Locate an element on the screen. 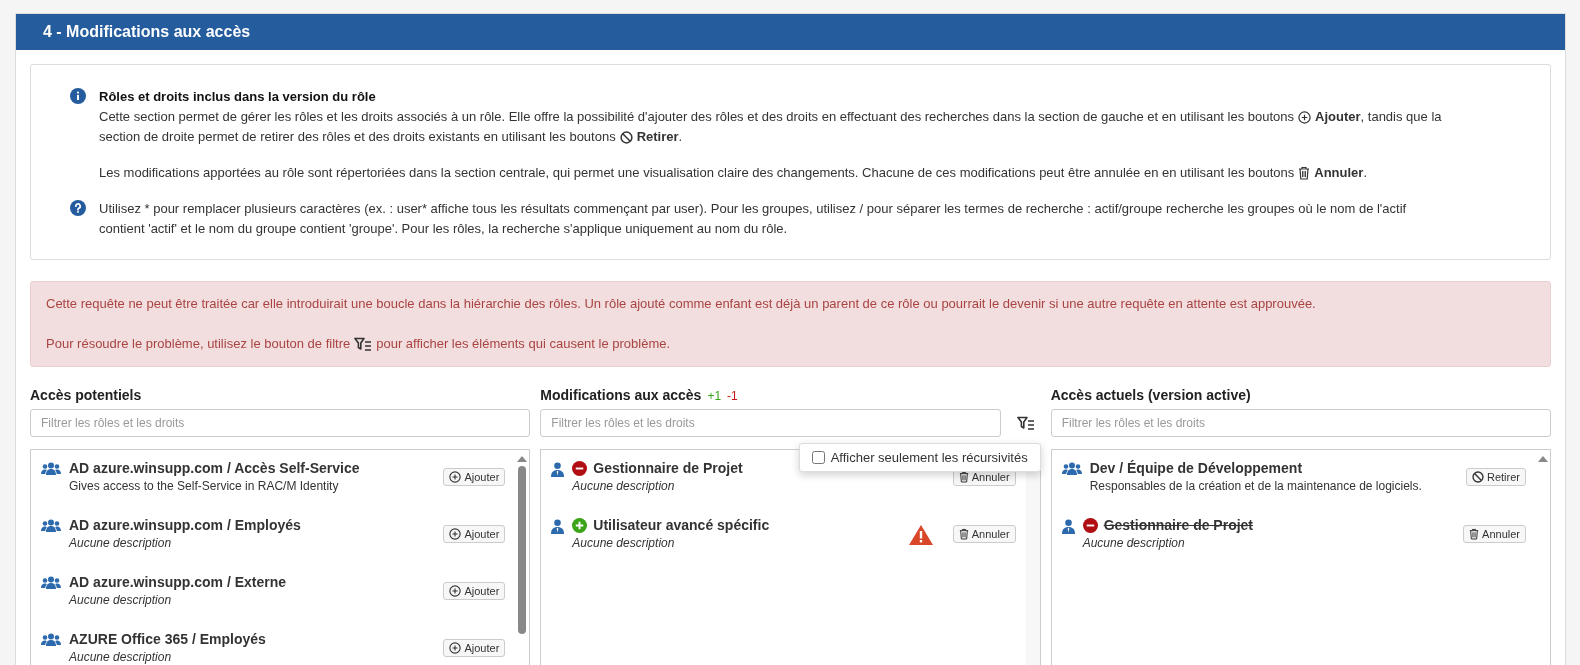  section-header: 4 - Modifications aux accès is located at coordinates (790, 32).